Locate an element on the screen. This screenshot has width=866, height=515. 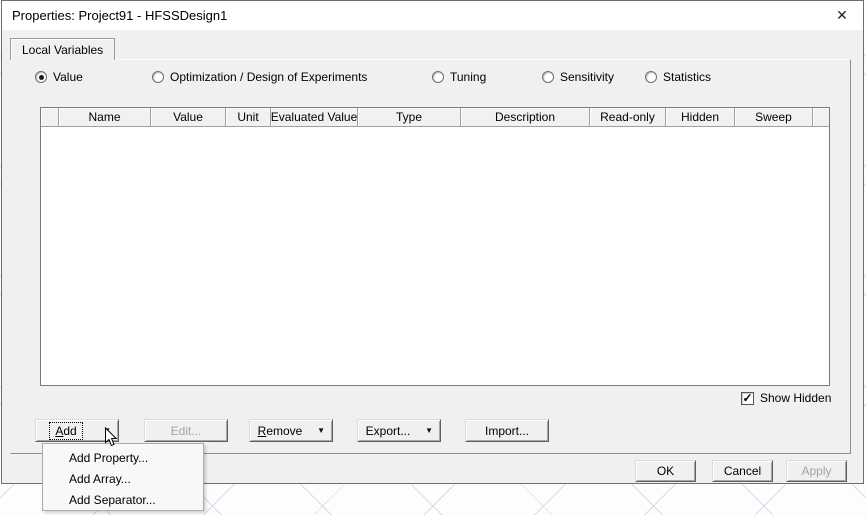
title-bar: Properties: Project91 - HFSSDesign1 ✕ is located at coordinates (432, 15).